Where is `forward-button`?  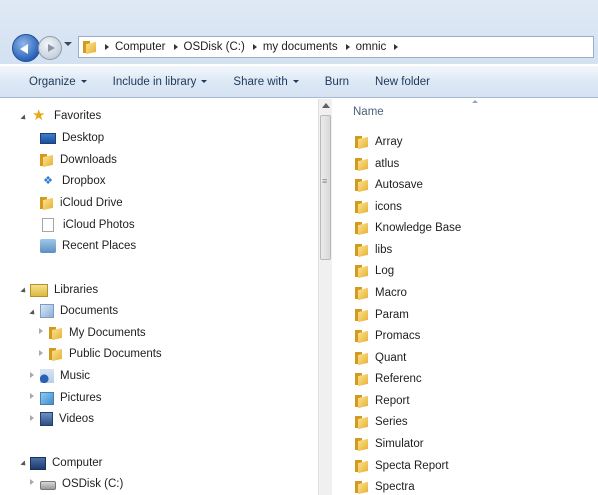 forward-button is located at coordinates (50, 48).